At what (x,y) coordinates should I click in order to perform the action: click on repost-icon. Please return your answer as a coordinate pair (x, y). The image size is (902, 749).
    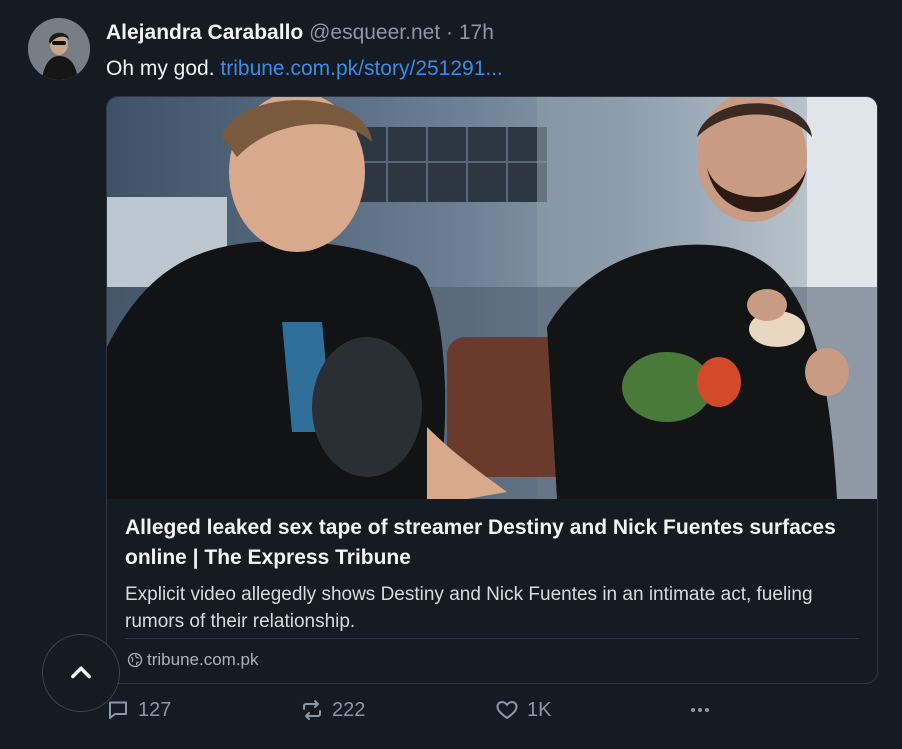
    Looking at the image, I should click on (312, 710).